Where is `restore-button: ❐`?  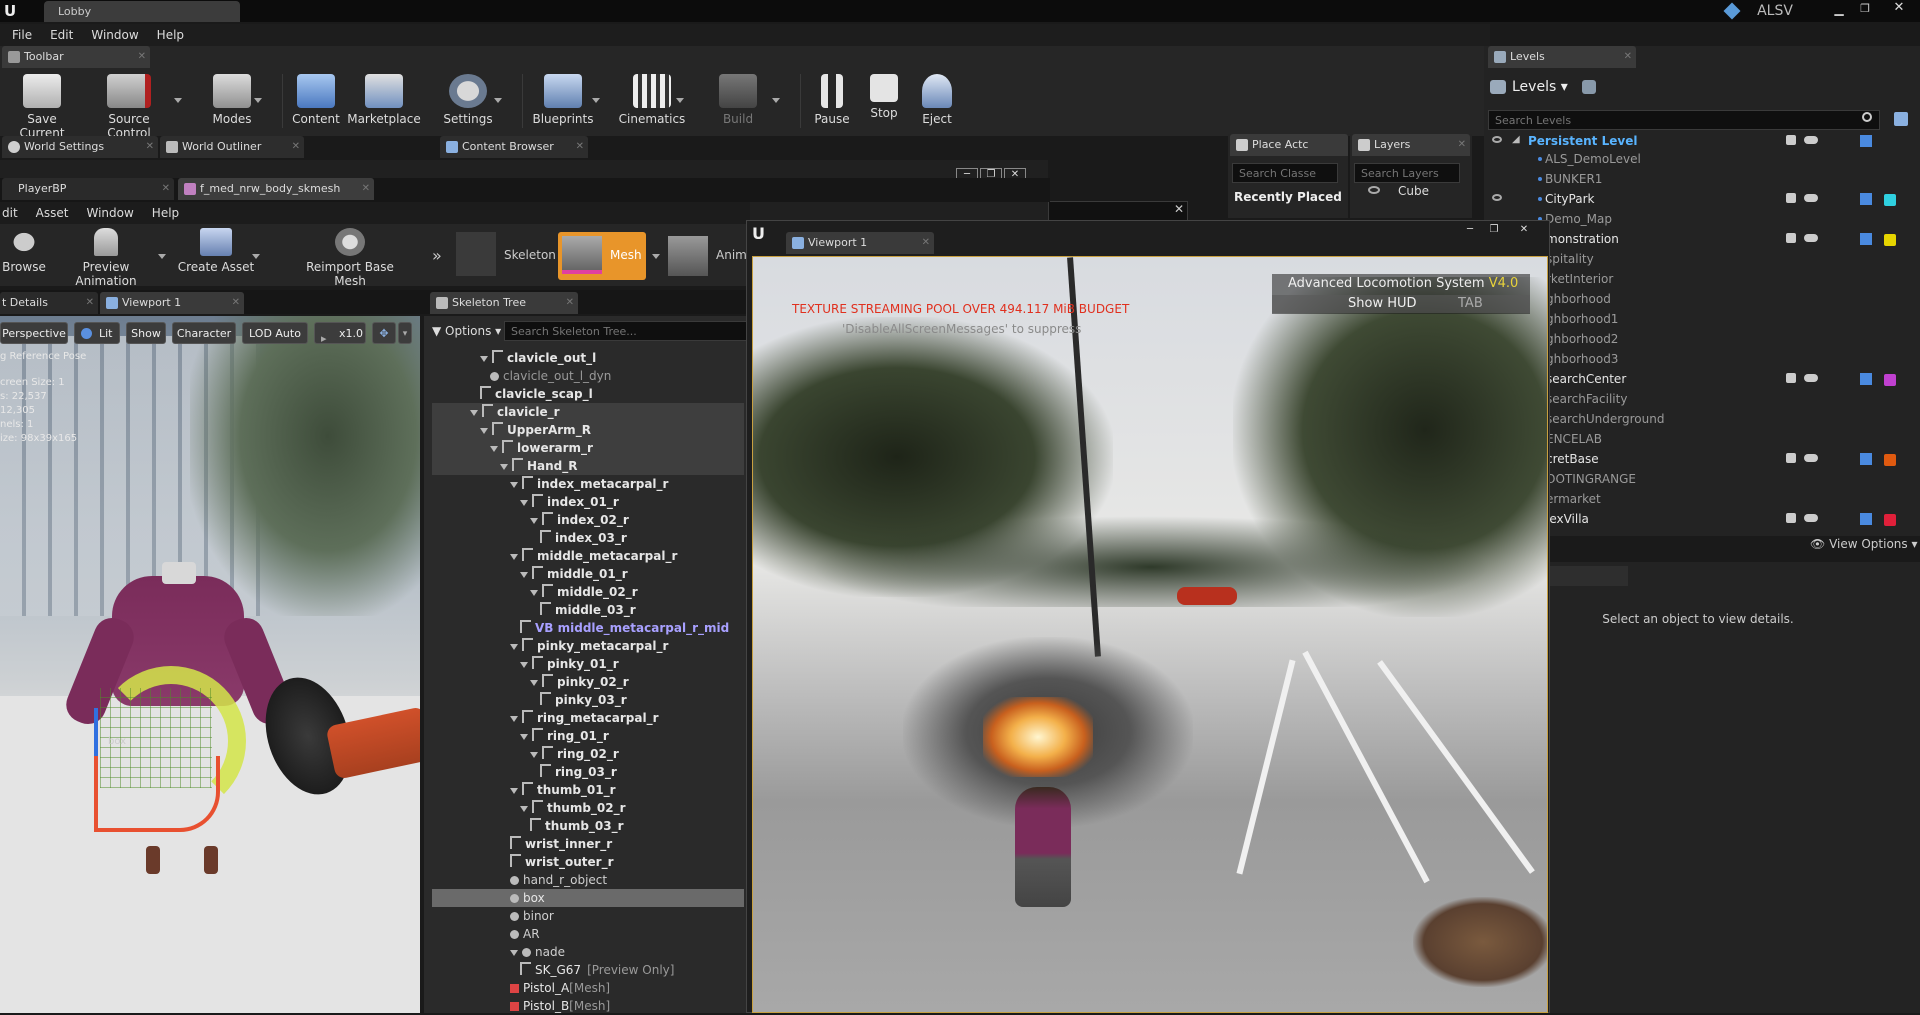
restore-button: ❐ is located at coordinates (1494, 231).